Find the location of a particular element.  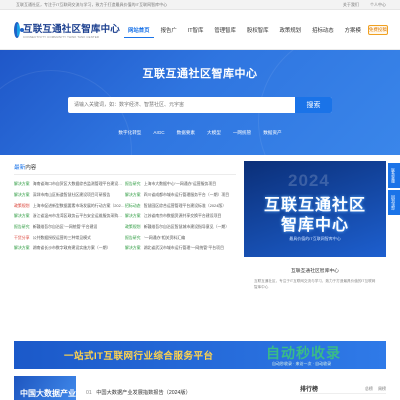

tab-total: 总榜 is located at coordinates (369, 388).